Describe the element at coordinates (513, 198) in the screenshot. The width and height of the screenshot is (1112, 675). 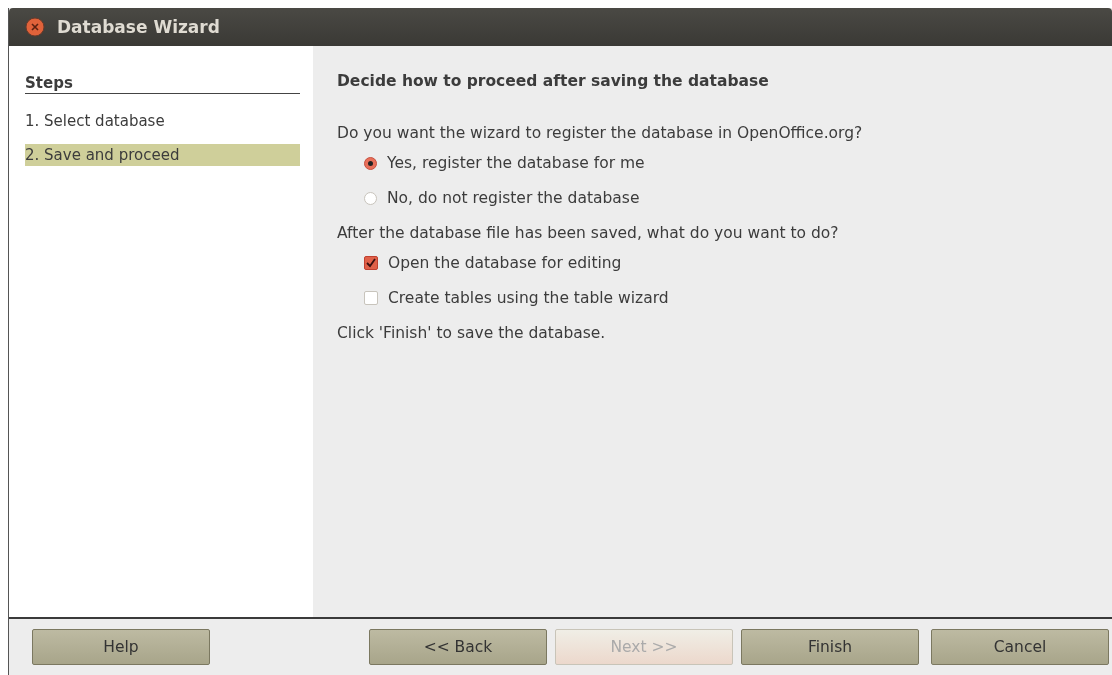
I see `option-label: No, do not register the database` at that location.